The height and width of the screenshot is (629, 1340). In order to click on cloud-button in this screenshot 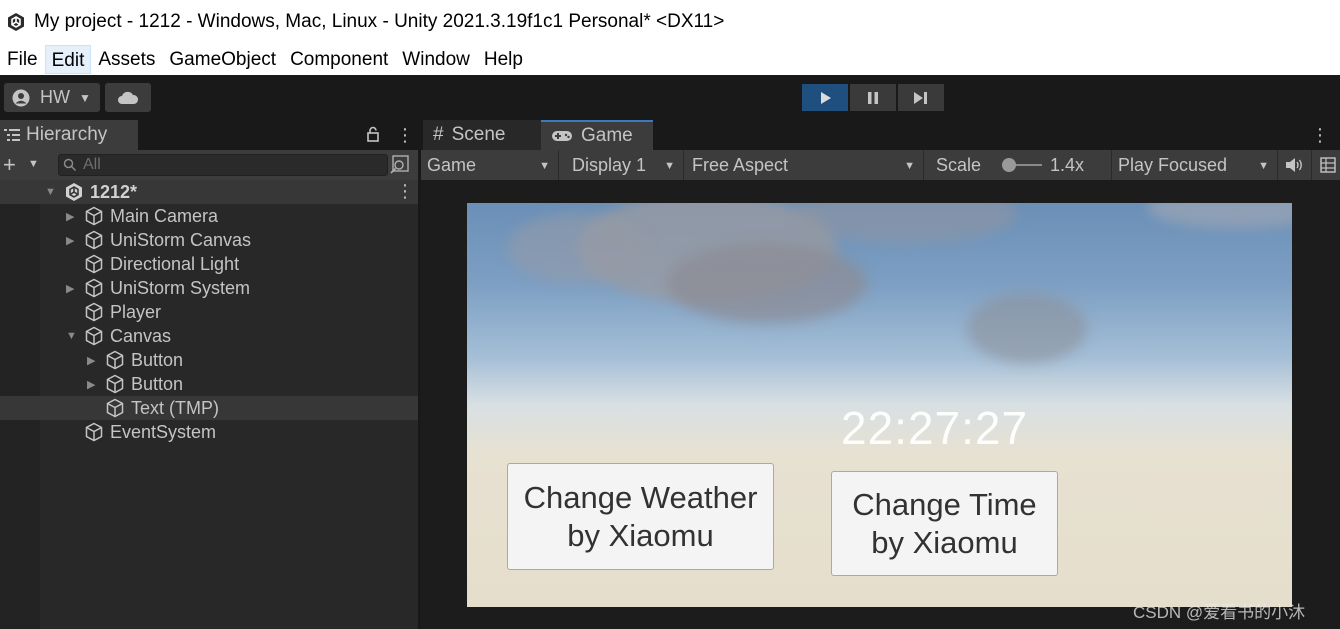, I will do `click(128, 97)`.